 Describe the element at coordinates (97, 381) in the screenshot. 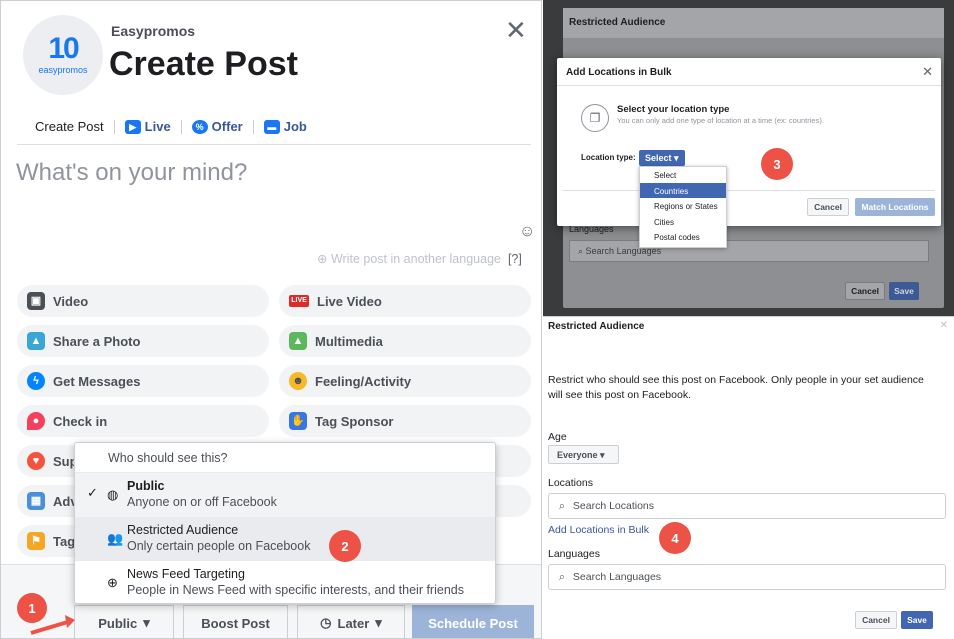

I see `action-label: Get Messages` at that location.